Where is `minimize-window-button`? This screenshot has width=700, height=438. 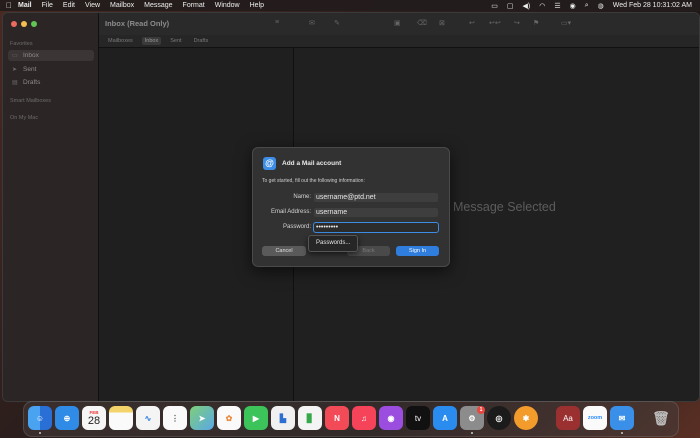
minimize-window-button is located at coordinates (24, 24).